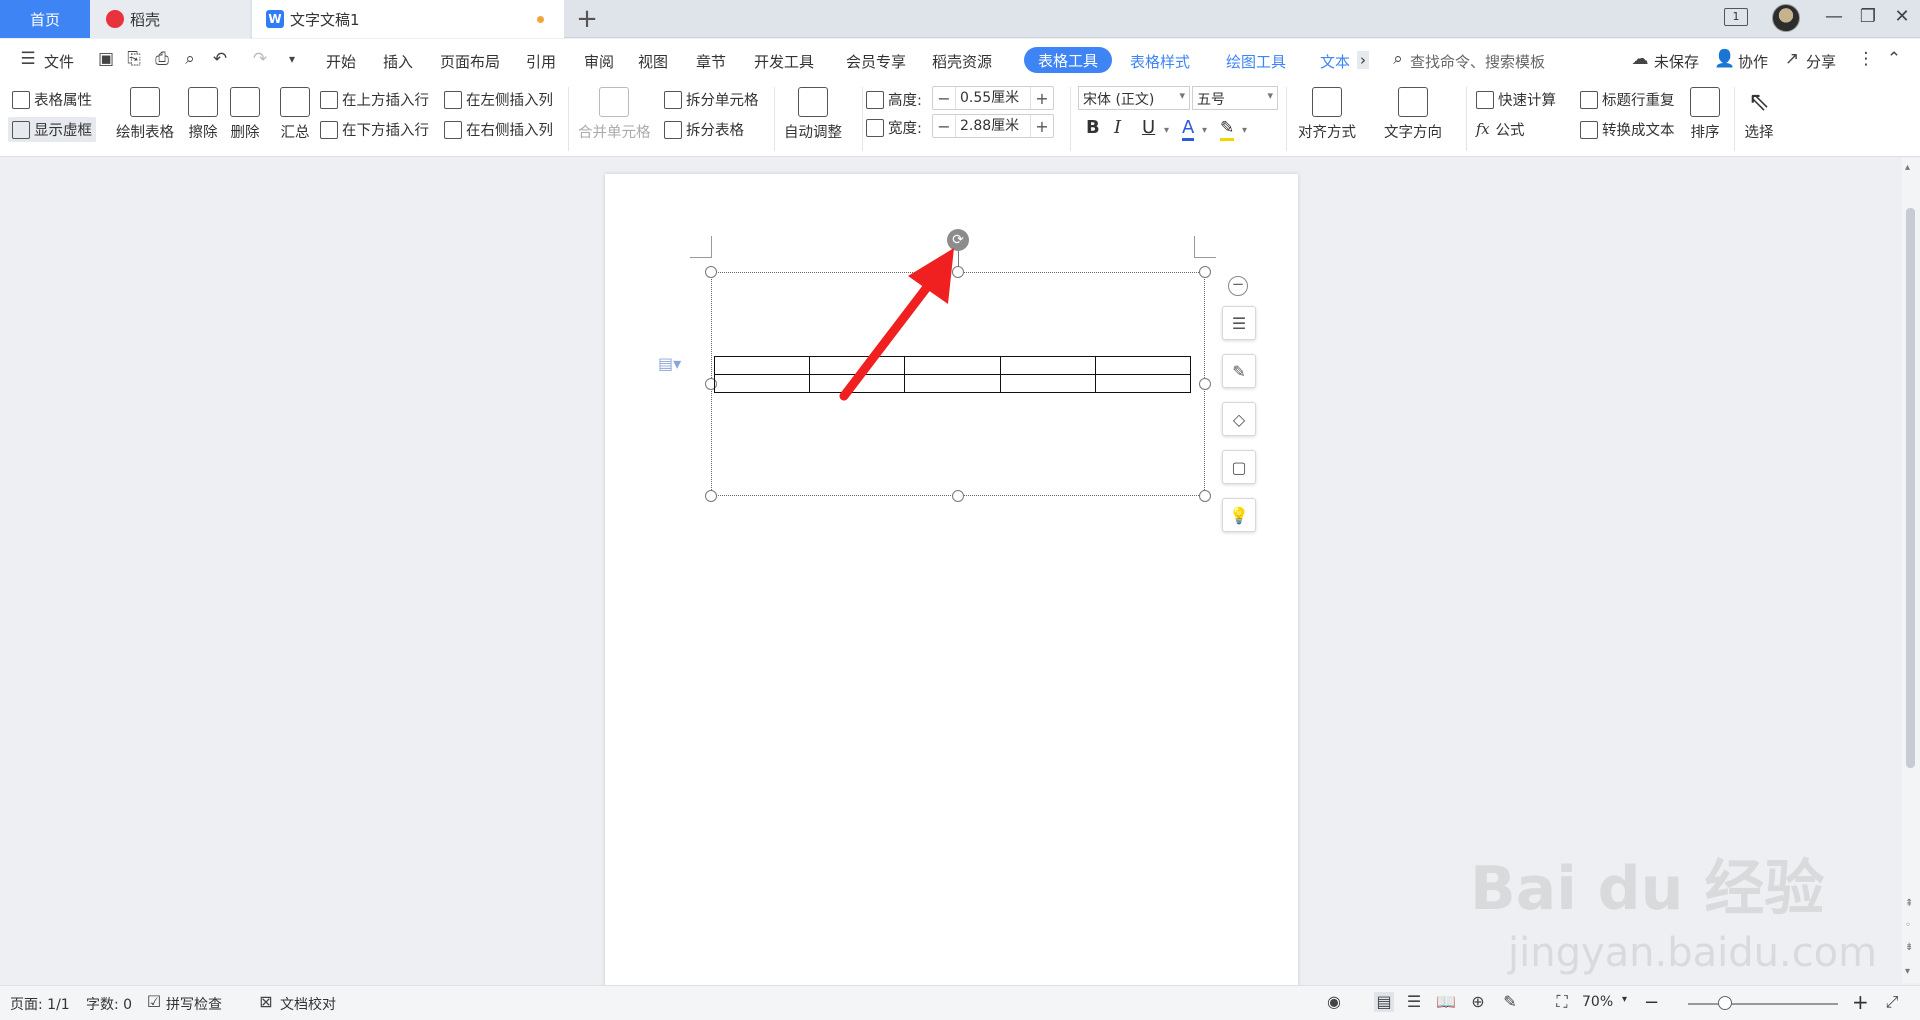 The height and width of the screenshot is (1020, 1920). Describe the element at coordinates (45, 19) in the screenshot. I see `tab-home: 首页` at that location.